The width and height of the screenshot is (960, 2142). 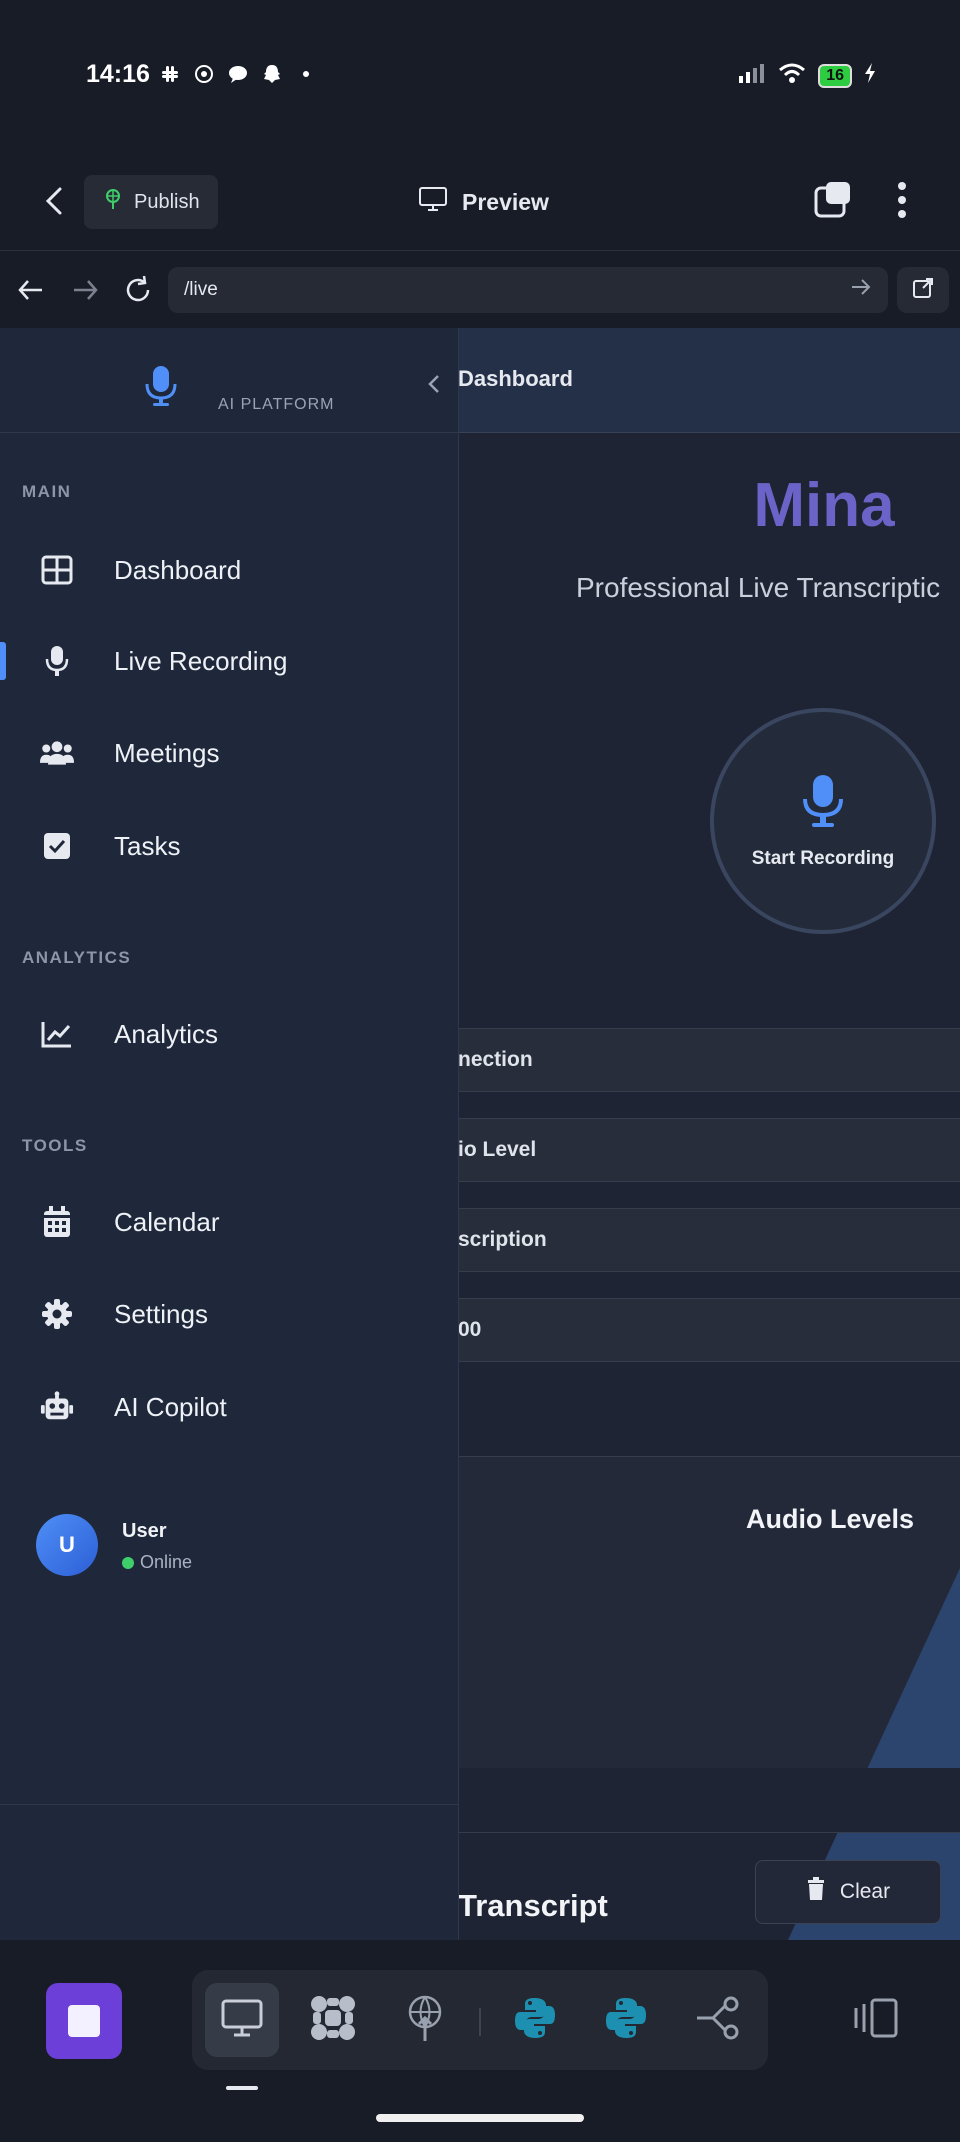 I want to click on collapse-chevron-icon, so click(x=434, y=386).